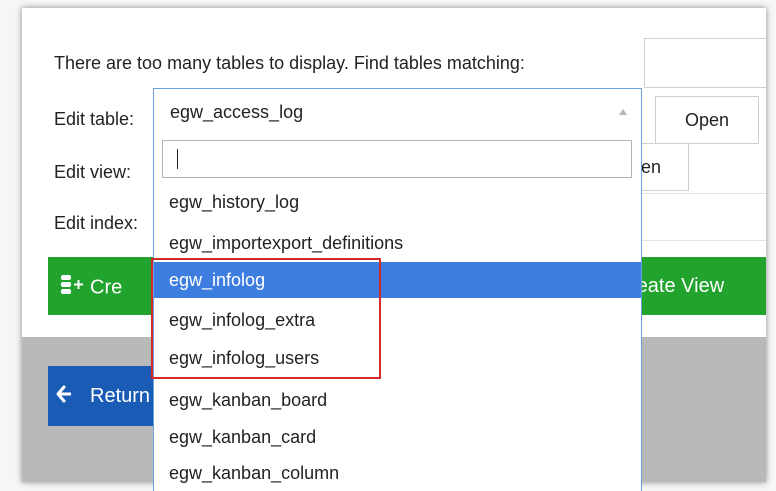  I want to click on dropdown-option-selected: egw_infolog, so click(397, 280).